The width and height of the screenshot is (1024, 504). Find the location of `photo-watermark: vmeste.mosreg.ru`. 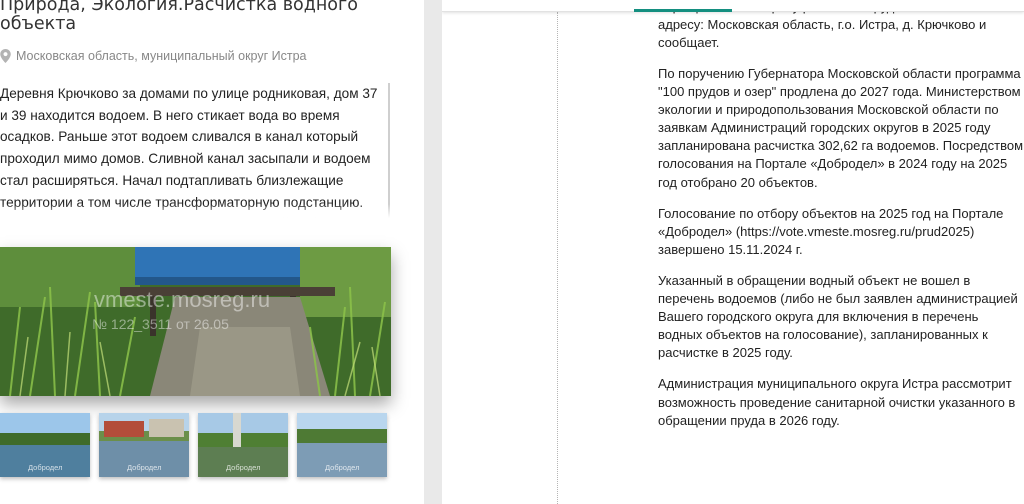

photo-watermark: vmeste.mosreg.ru is located at coordinates (182, 299).